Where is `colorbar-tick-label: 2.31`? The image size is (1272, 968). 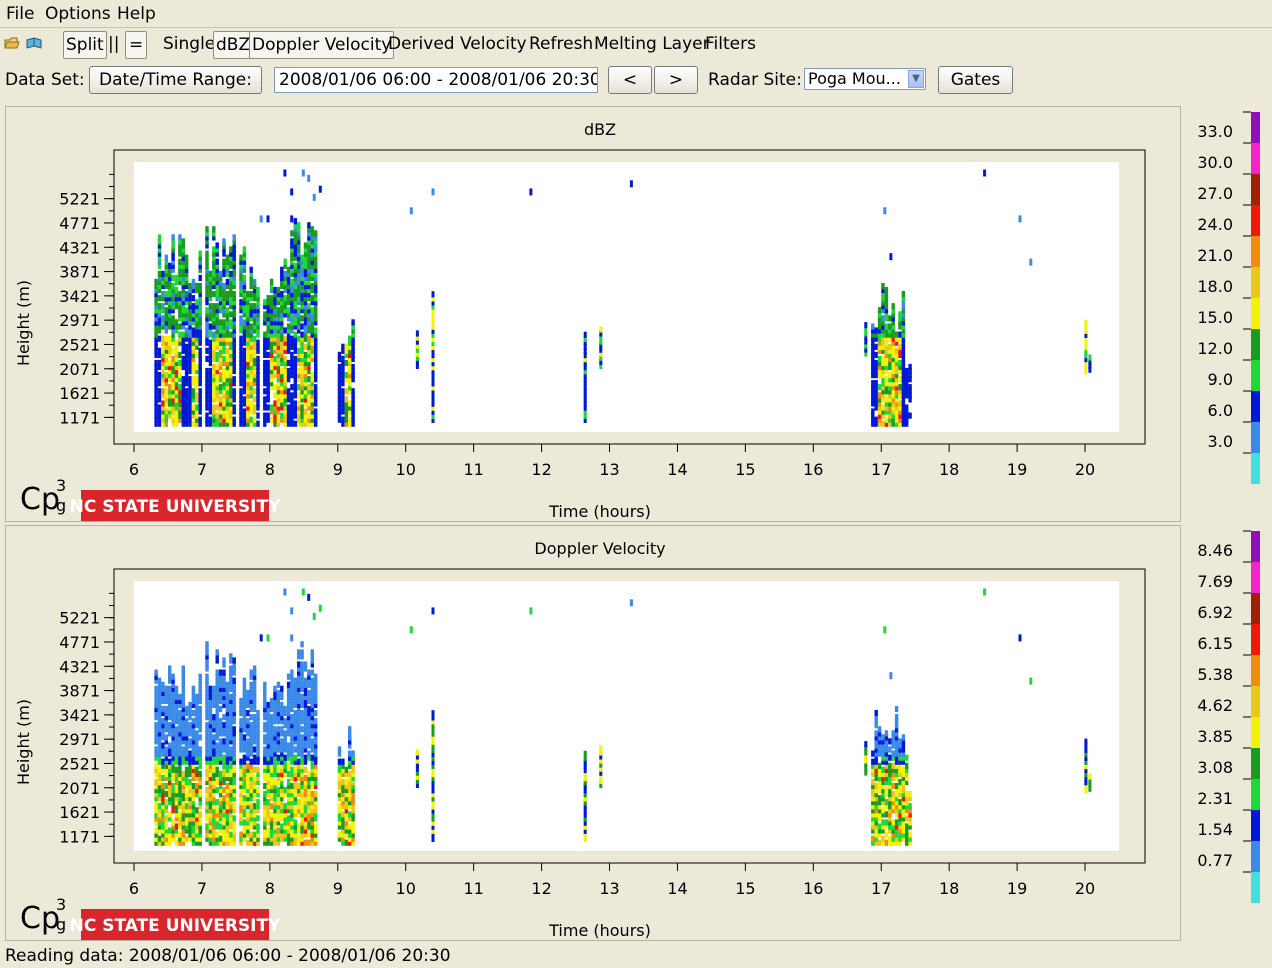
colorbar-tick-label: 2.31 is located at coordinates (1215, 798).